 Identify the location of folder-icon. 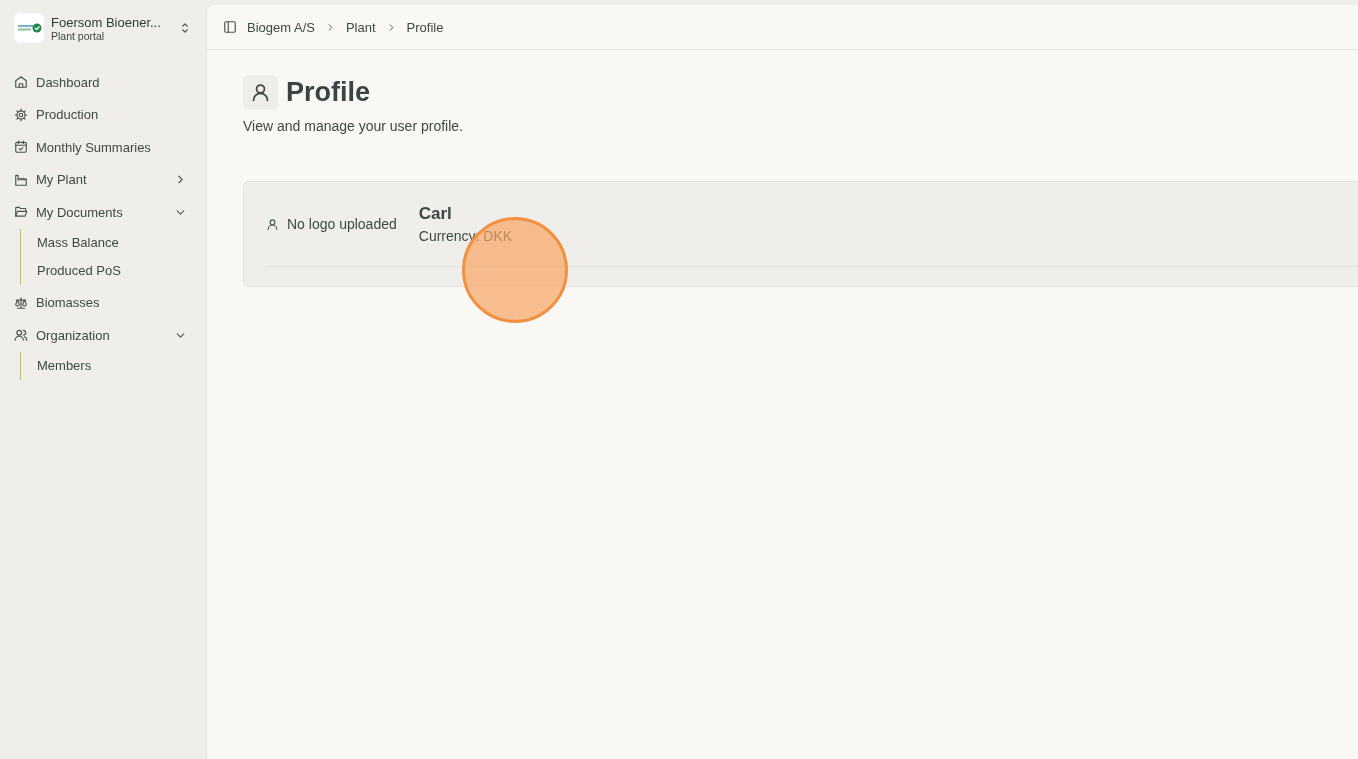
(21, 212).